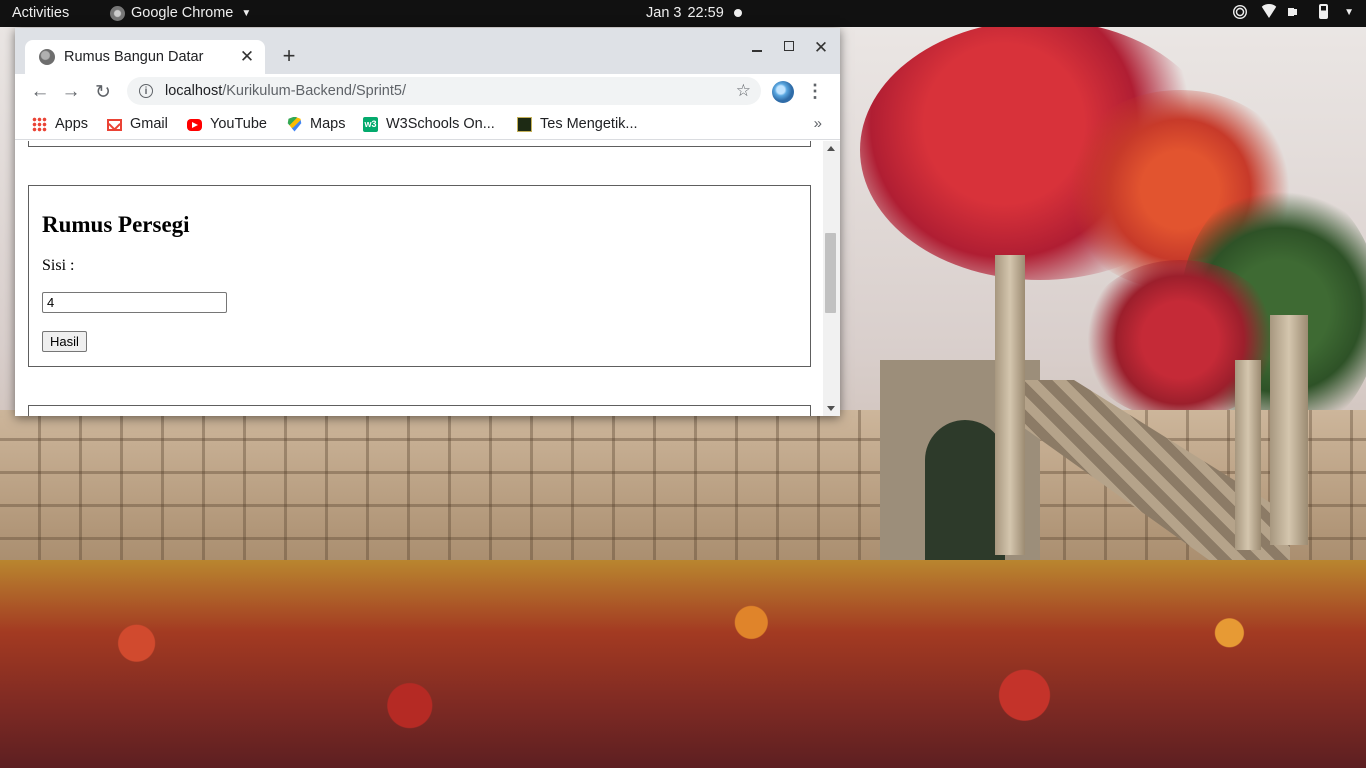  Describe the element at coordinates (815, 91) in the screenshot. I see `chrome-menu-icon: ⋮` at that location.